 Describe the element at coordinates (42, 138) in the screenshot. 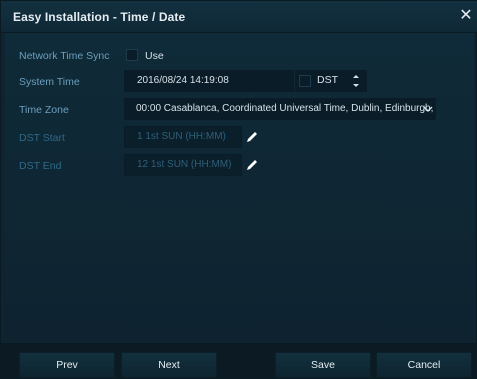

I see `dst-start-label: DST Start` at that location.